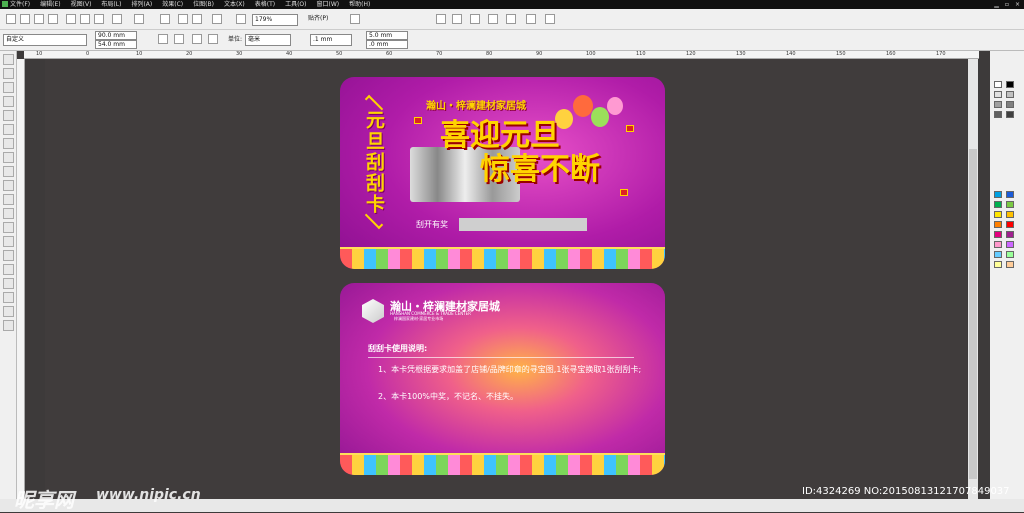 This screenshot has width=1024, height=513. Describe the element at coordinates (8, 241) in the screenshot. I see `connector-tool-icon` at that location.